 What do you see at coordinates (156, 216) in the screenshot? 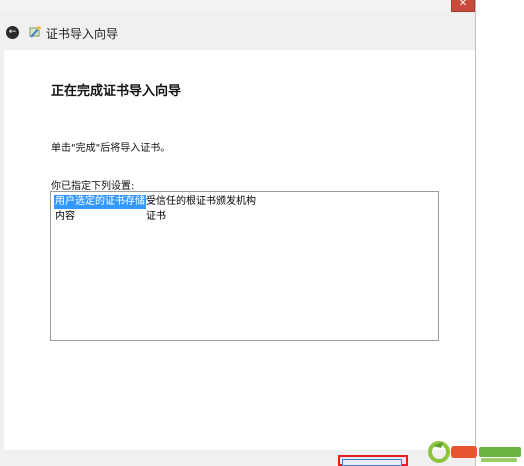
I see `settings-value: 证书` at bounding box center [156, 216].